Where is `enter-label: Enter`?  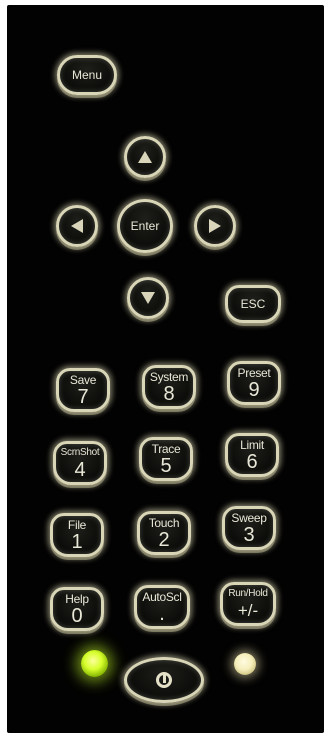
enter-label: Enter is located at coordinates (145, 226).